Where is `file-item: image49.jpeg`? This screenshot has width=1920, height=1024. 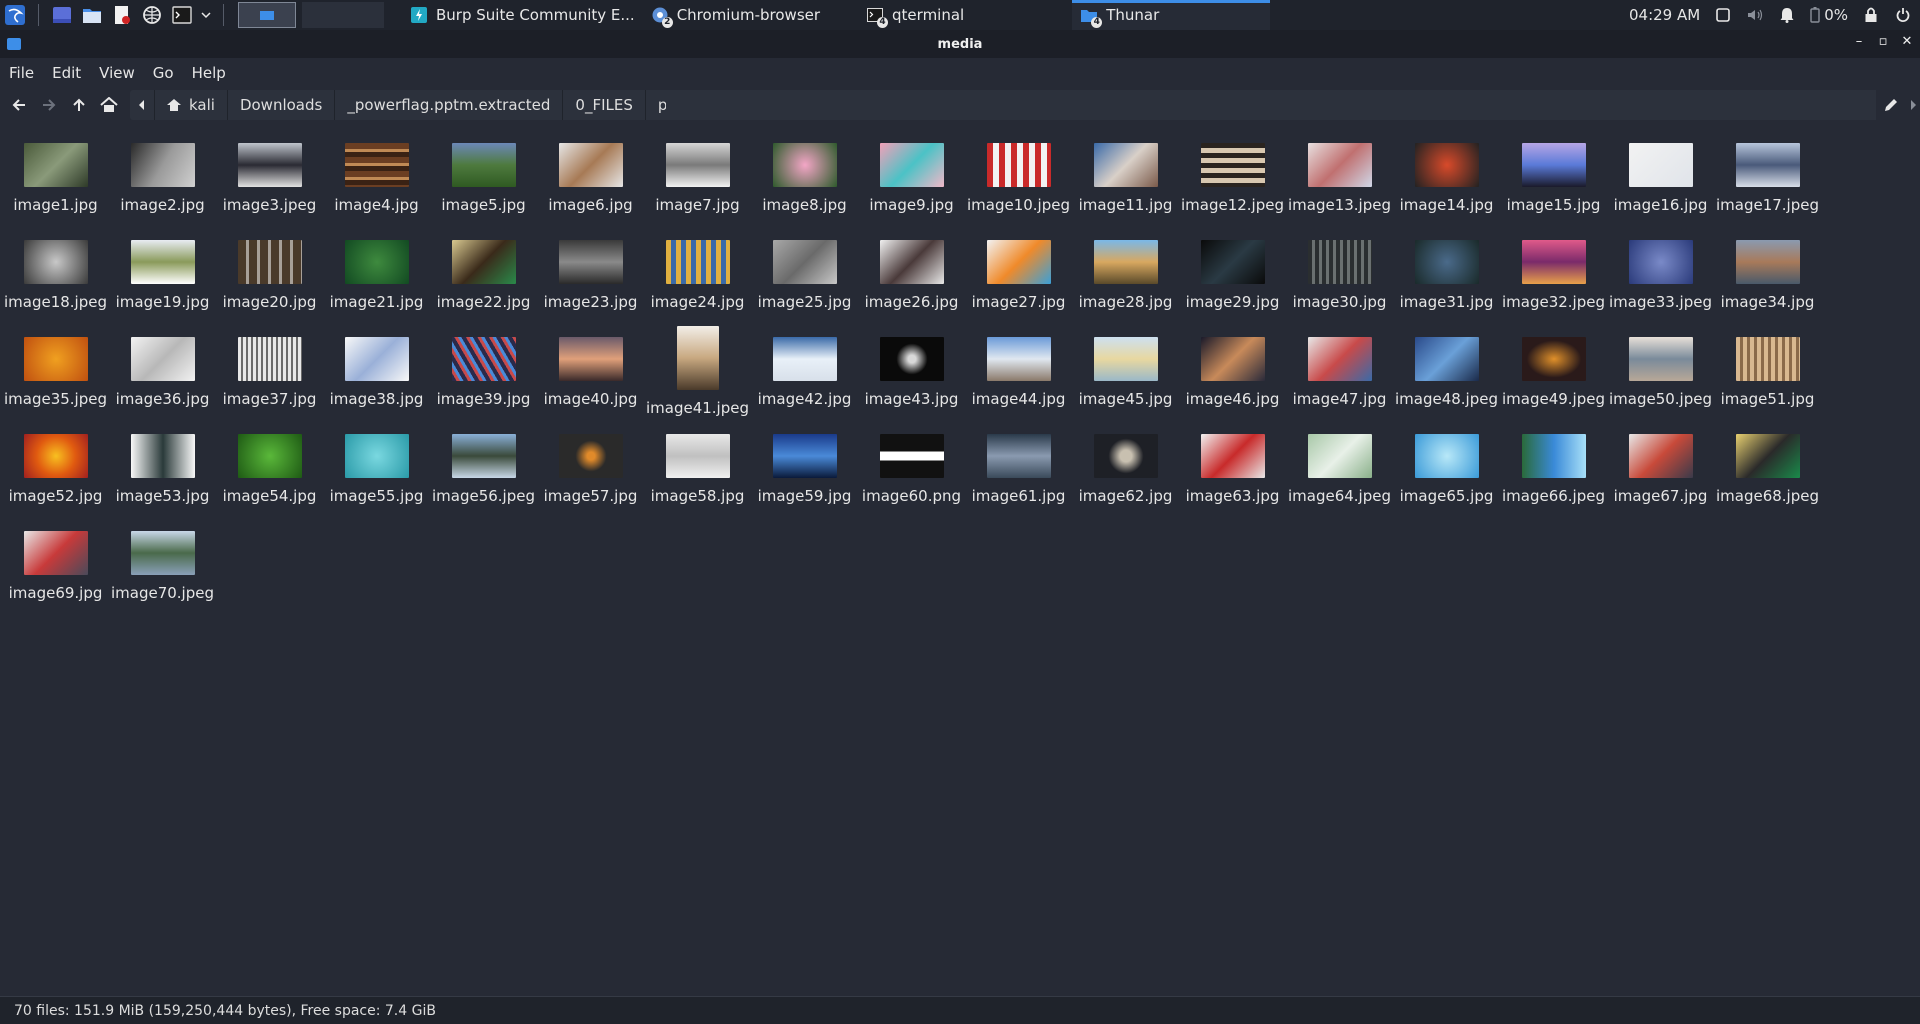 file-item: image49.jpeg is located at coordinates (1553, 374).